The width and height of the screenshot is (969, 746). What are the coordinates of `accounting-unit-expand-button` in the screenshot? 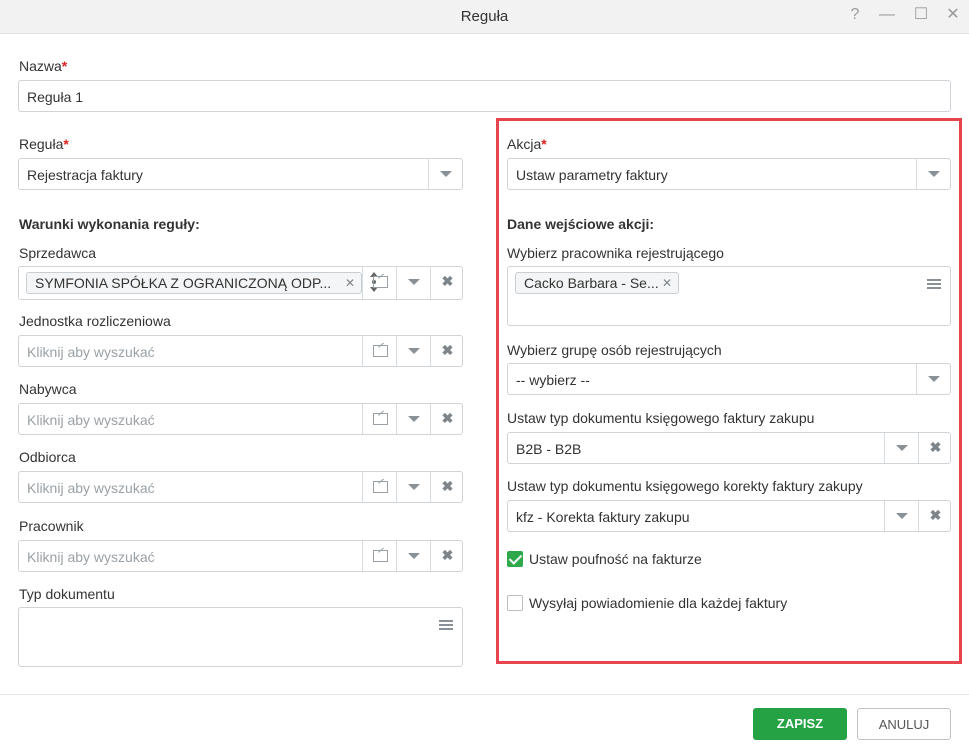 It's located at (379, 351).